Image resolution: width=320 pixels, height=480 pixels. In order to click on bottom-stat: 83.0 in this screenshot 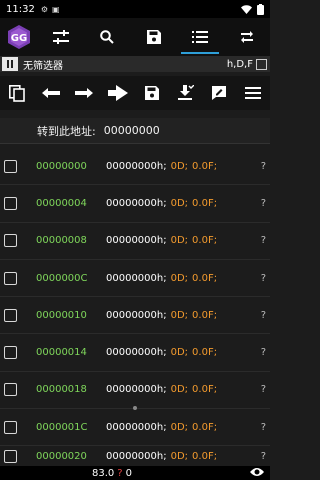, I will do `click(103, 473)`.